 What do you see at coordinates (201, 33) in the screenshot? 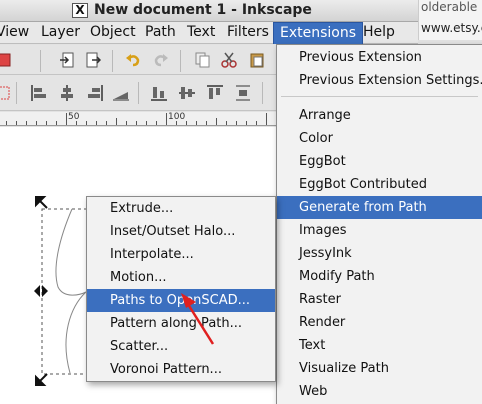
I see `menu-text: Text` at bounding box center [201, 33].